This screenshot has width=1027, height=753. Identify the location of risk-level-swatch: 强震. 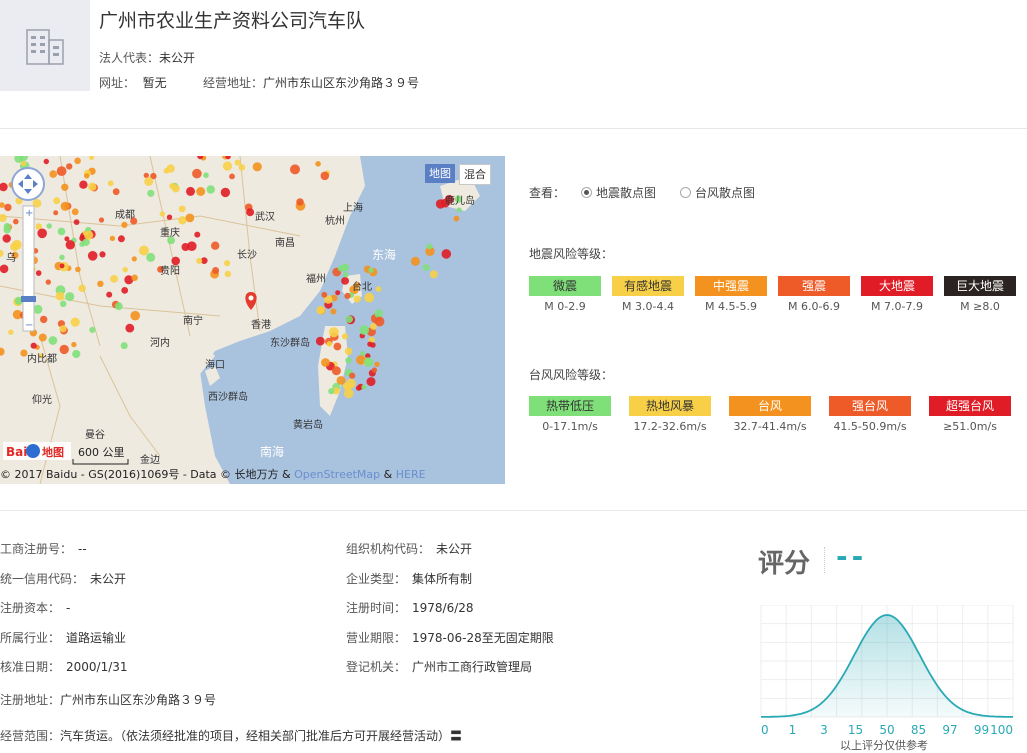
(814, 286).